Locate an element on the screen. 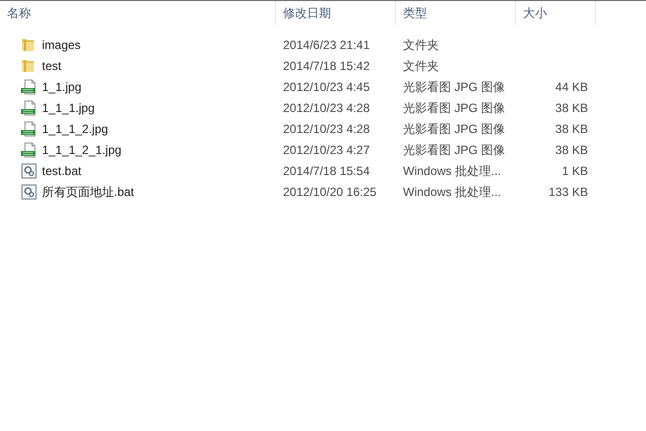  column-header: 大小 is located at coordinates (535, 13).